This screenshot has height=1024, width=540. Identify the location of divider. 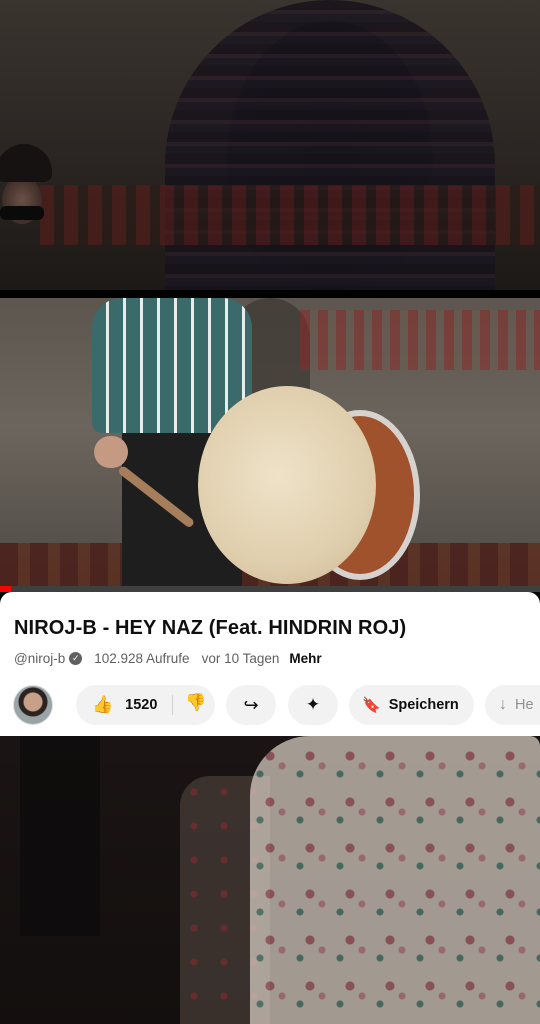
(172, 705).